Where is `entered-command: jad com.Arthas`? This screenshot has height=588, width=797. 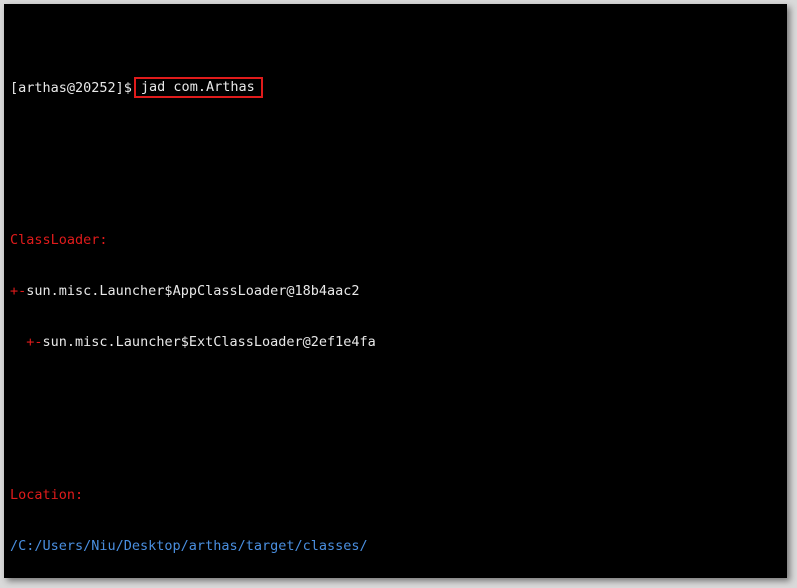 entered-command: jad com.Arthas is located at coordinates (198, 88).